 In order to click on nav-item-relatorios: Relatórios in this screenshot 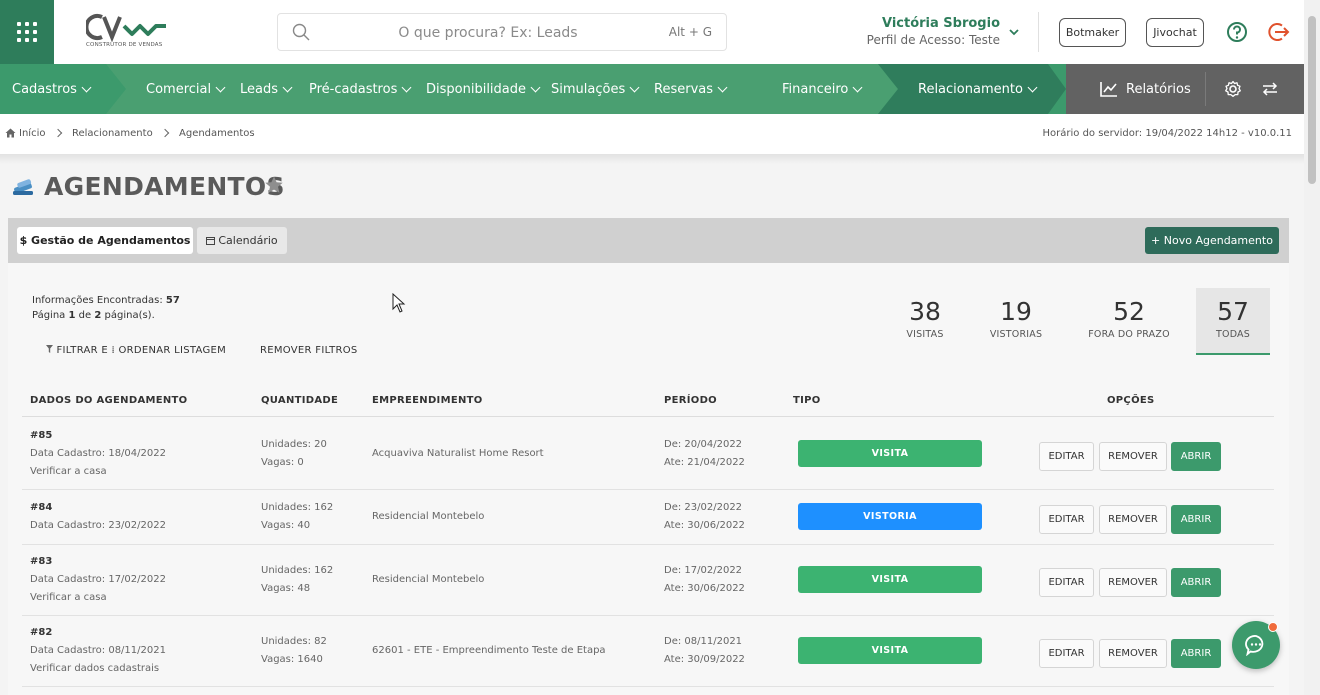, I will do `click(1145, 89)`.